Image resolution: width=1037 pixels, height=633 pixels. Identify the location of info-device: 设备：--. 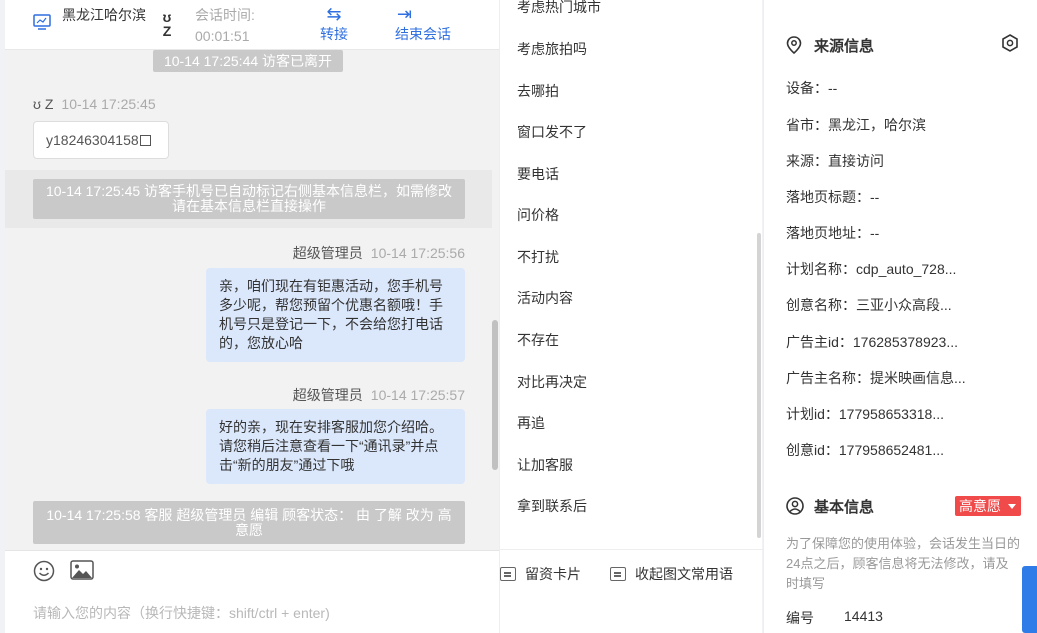
(812, 88).